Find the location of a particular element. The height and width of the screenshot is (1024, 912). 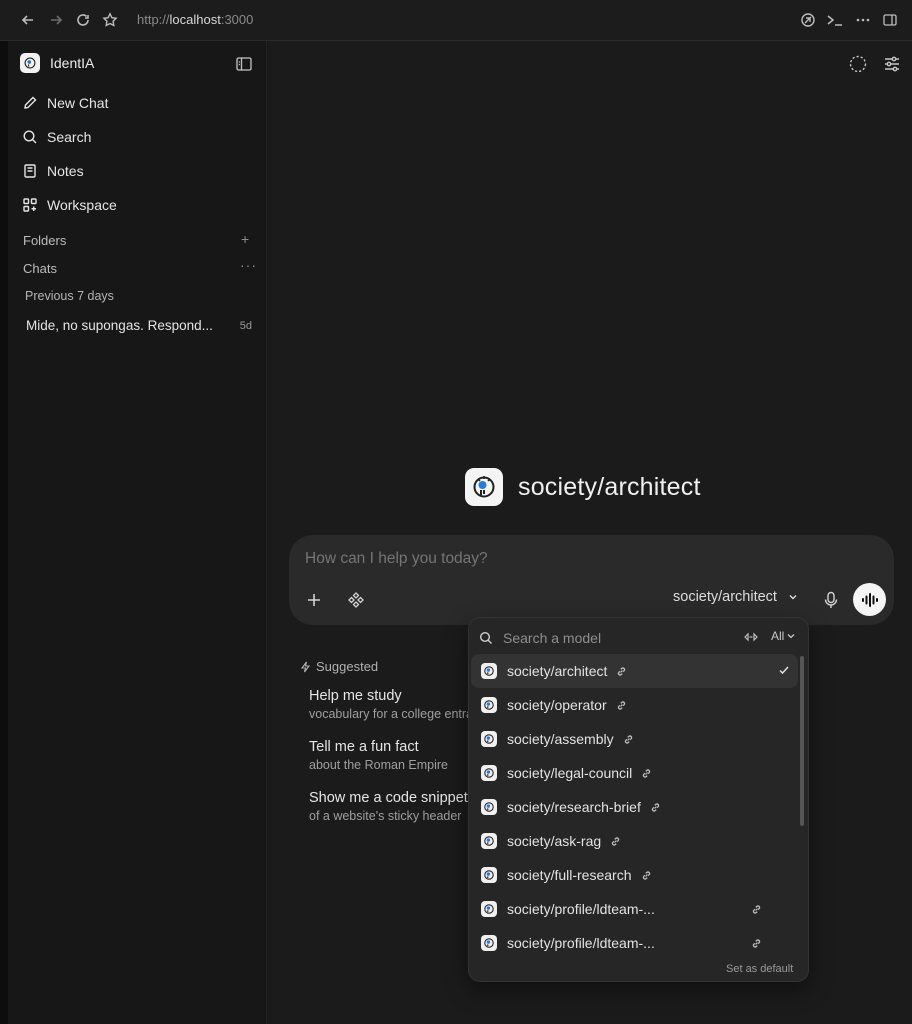

chat-group-label: Previous 7 days is located at coordinates (69, 296).